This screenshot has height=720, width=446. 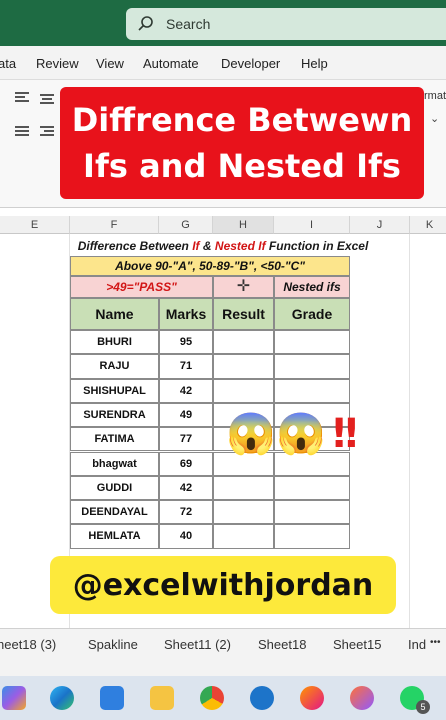 I want to click on menu-automate: Automate, so click(x=171, y=63).